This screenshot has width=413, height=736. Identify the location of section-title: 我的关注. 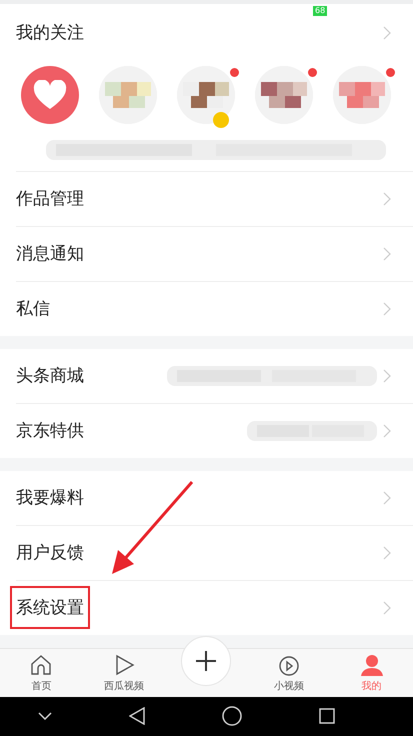
(50, 33).